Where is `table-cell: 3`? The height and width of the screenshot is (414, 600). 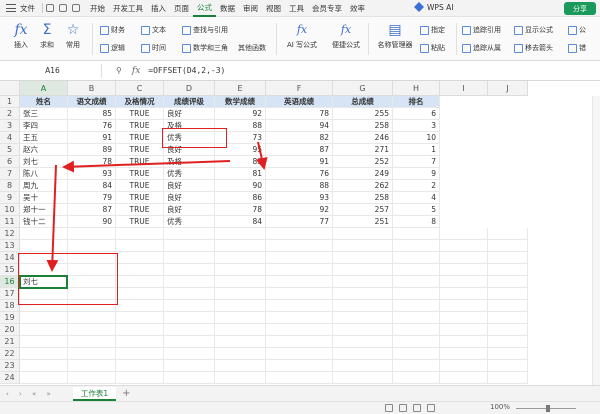 table-cell: 3 is located at coordinates (416, 126).